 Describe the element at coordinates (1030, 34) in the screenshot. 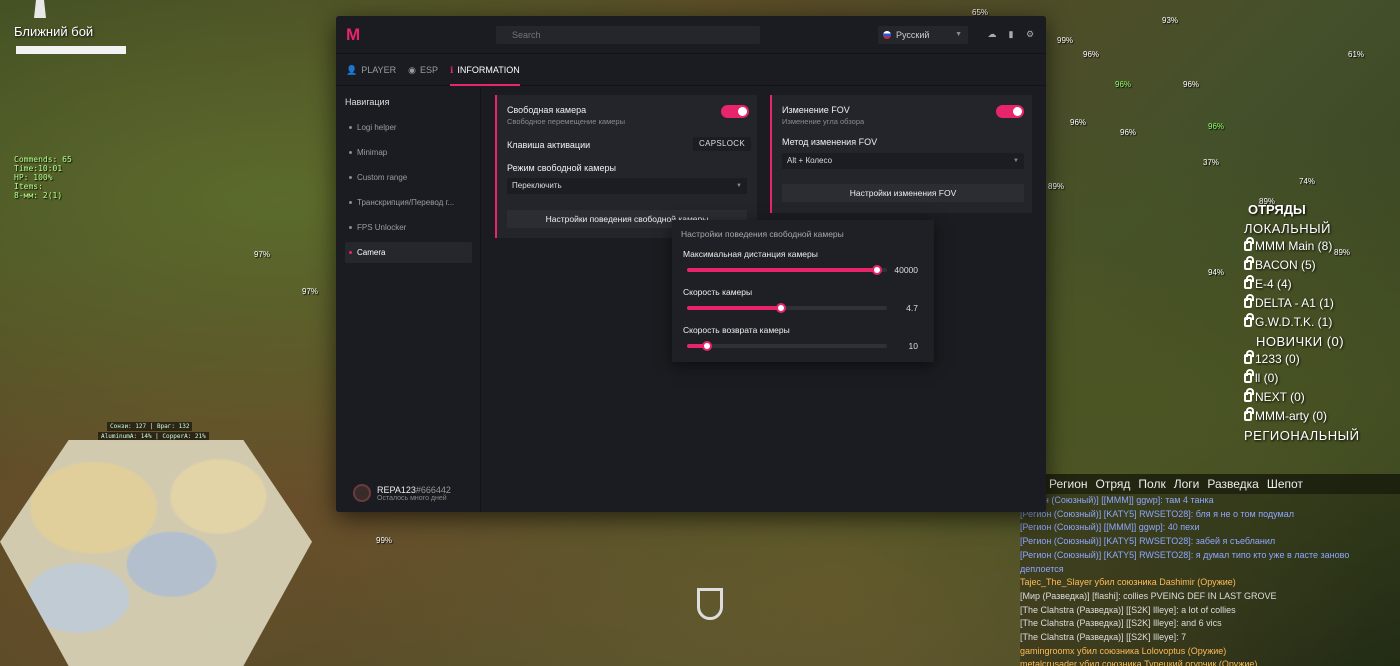

I see `gear-icon: ⚙` at that location.